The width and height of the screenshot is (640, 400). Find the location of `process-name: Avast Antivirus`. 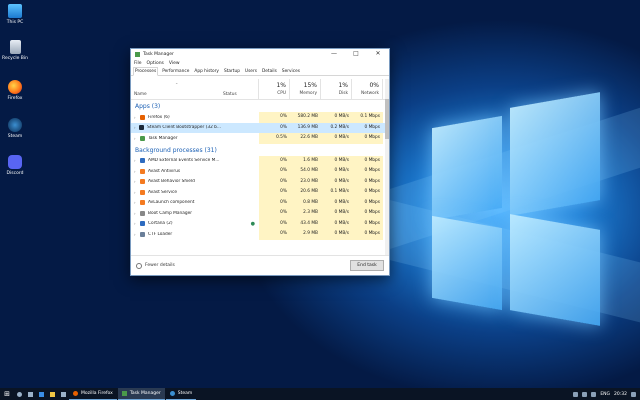

process-name: Avast Antivirus is located at coordinates (164, 171).